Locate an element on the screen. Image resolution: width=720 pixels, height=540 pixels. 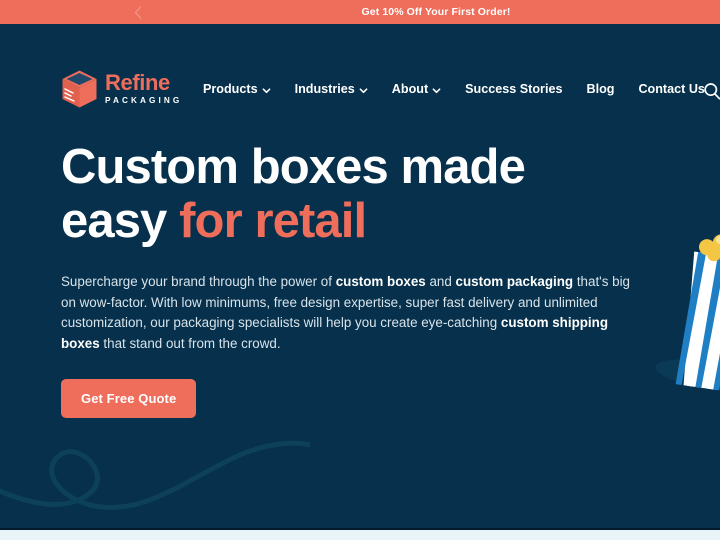
hero-para-bold1: custom boxes is located at coordinates (380, 281).